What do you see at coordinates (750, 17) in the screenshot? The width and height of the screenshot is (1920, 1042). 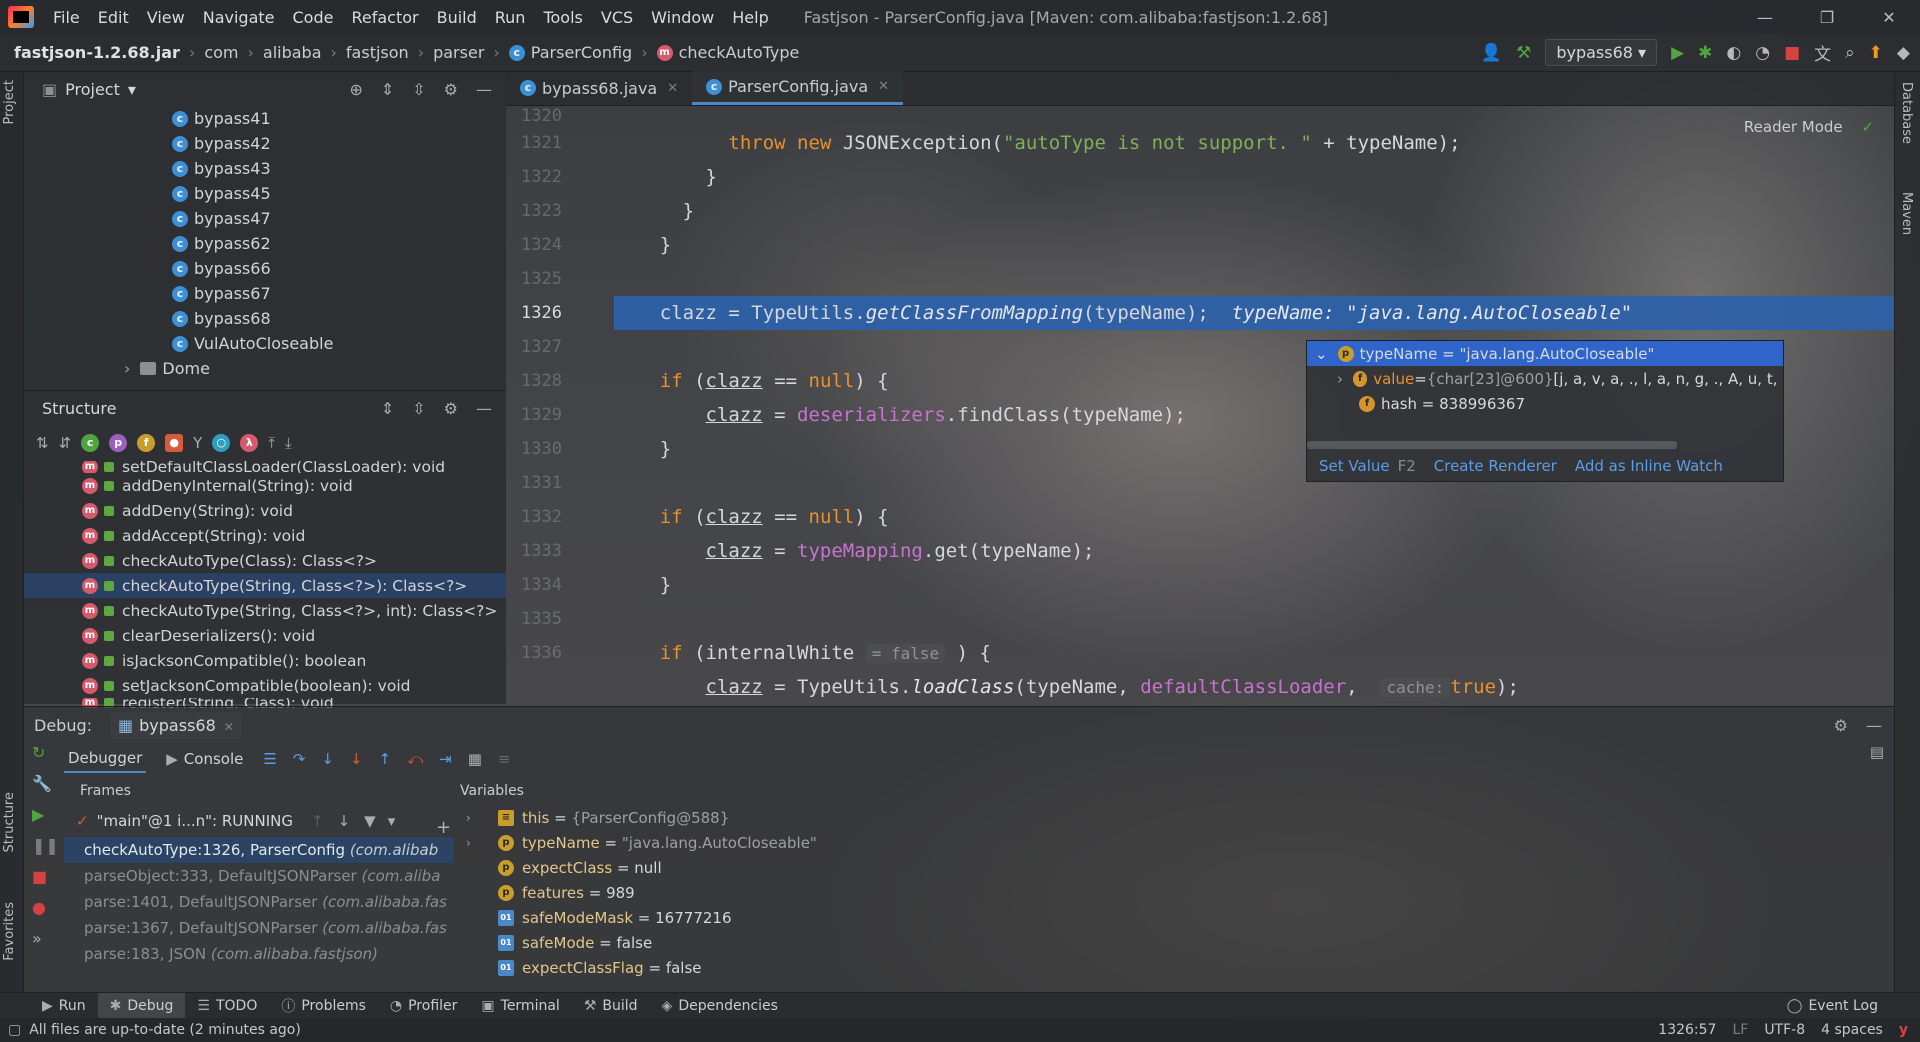 I see `menu-help: Help` at bounding box center [750, 17].